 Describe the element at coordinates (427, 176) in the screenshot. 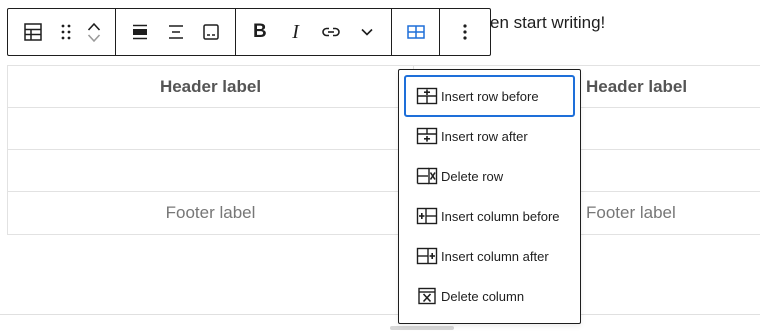

I see `table-row-delete-icon` at that location.